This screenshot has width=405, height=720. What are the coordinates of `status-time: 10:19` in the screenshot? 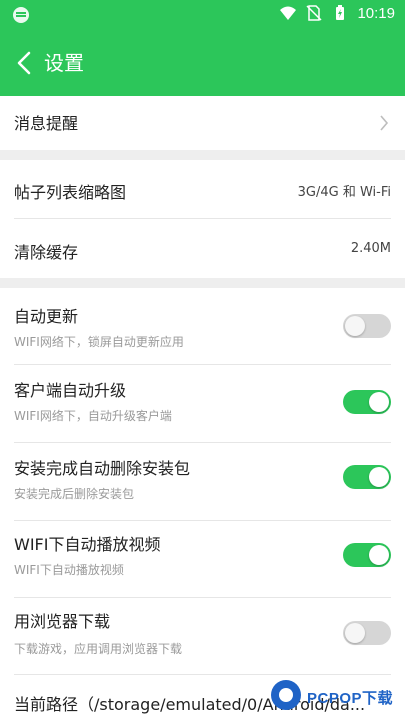 It's located at (376, 13).